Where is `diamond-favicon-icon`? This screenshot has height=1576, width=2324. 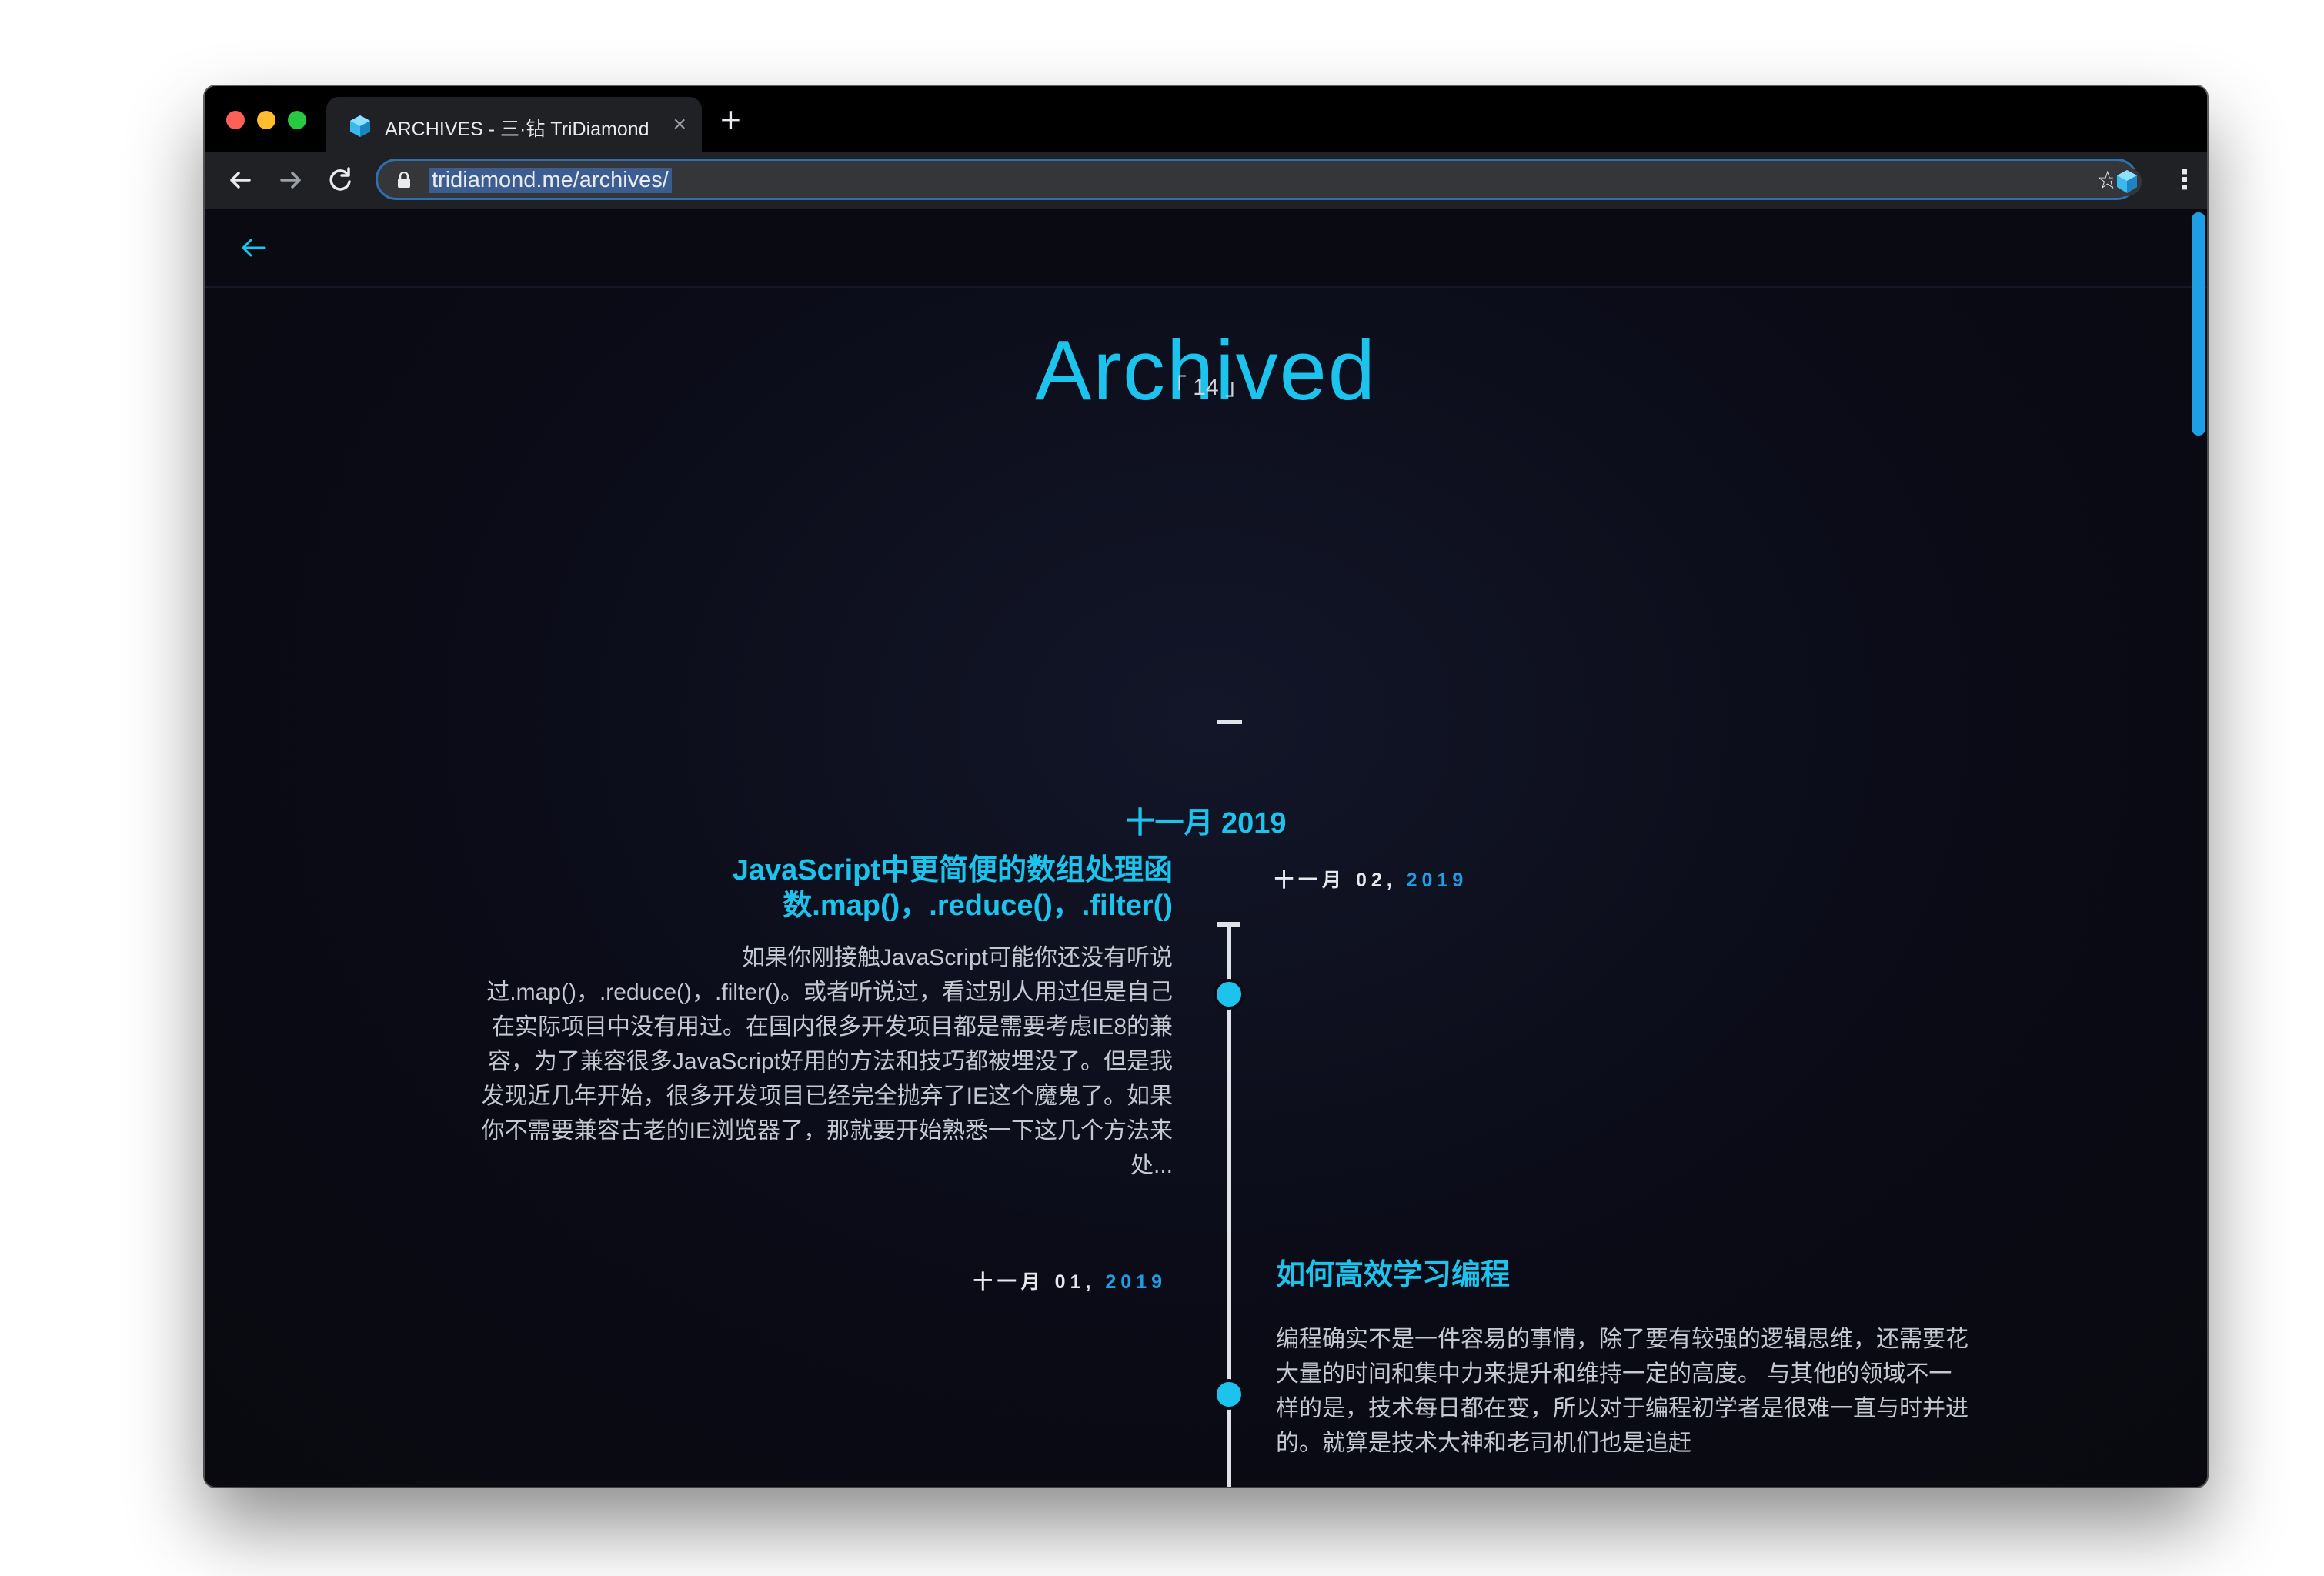 diamond-favicon-icon is located at coordinates (360, 126).